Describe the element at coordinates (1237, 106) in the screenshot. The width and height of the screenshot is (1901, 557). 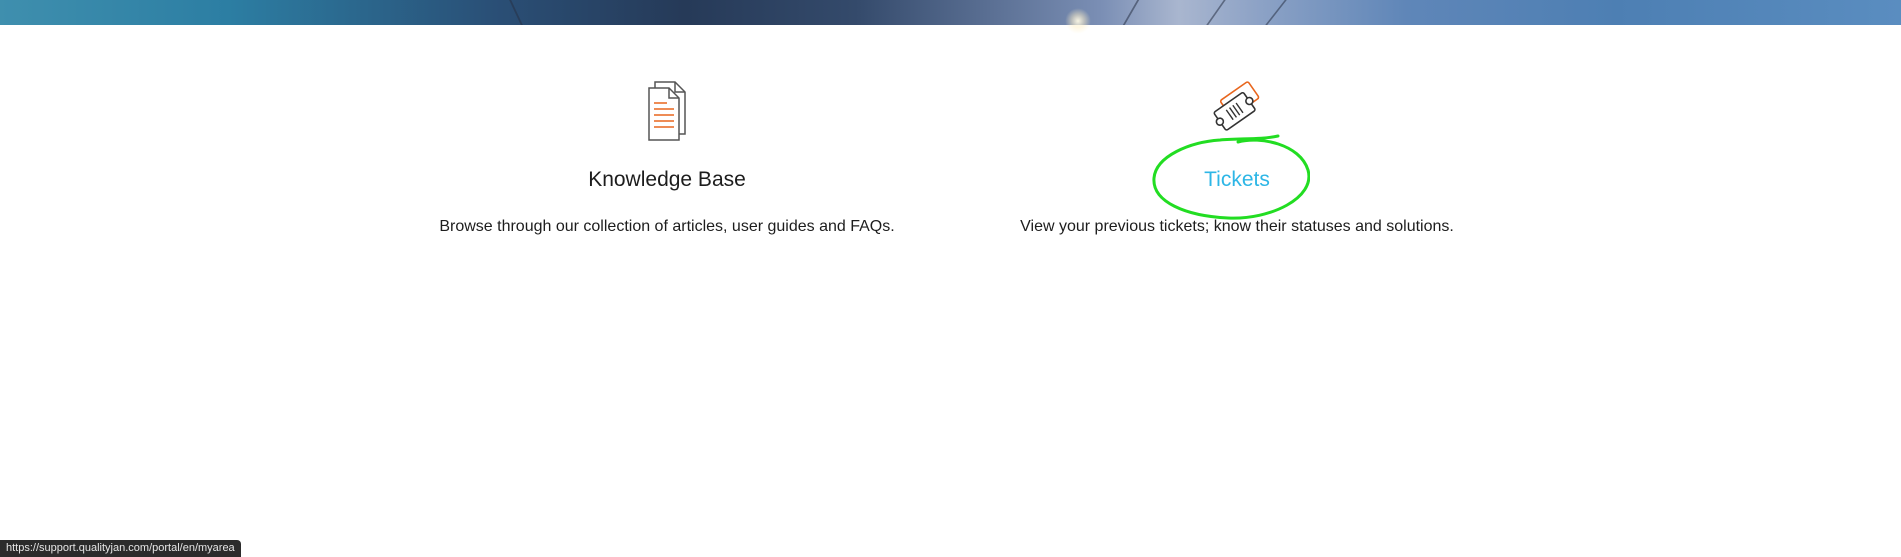
I see `ticket-icon` at that location.